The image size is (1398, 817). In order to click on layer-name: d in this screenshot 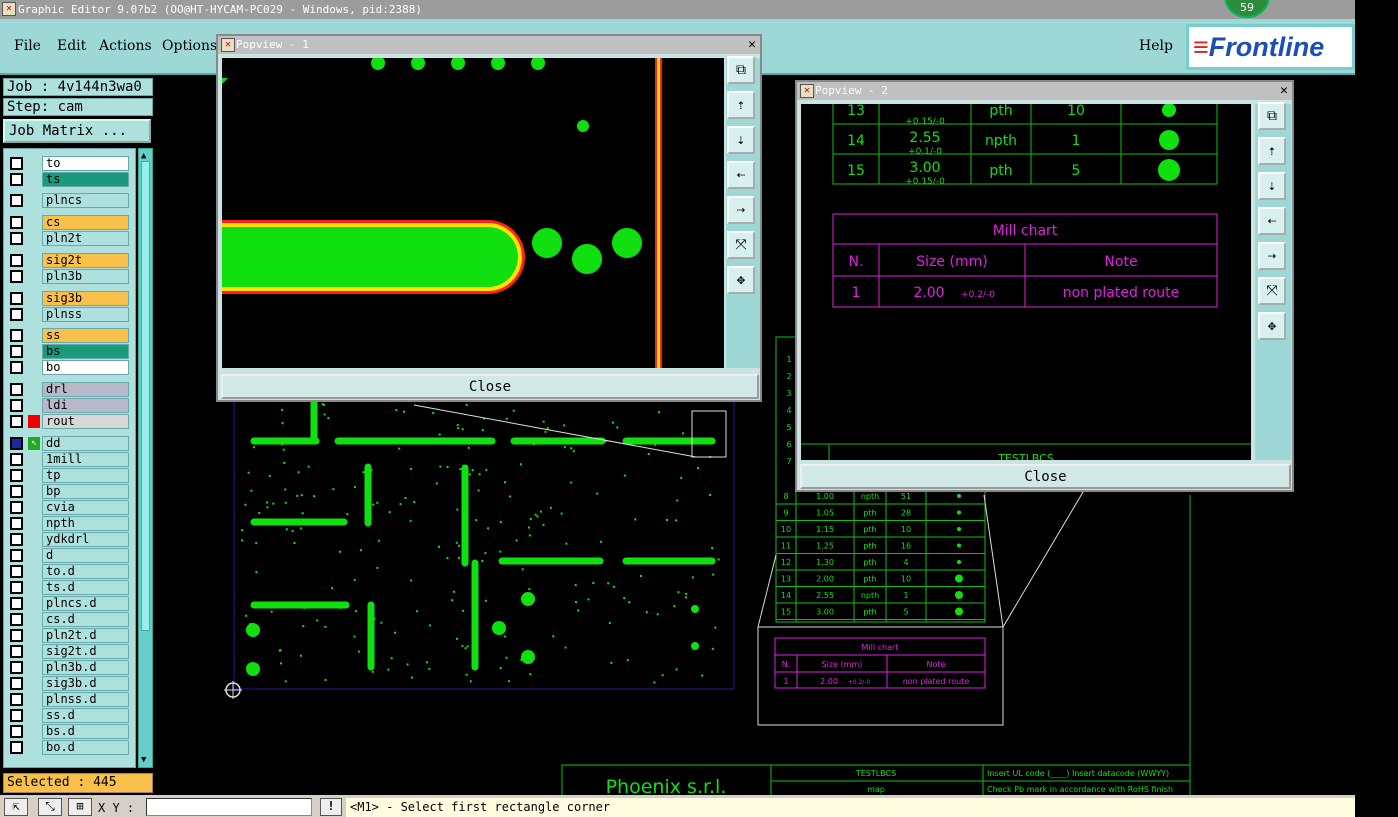, I will do `click(85, 555)`.